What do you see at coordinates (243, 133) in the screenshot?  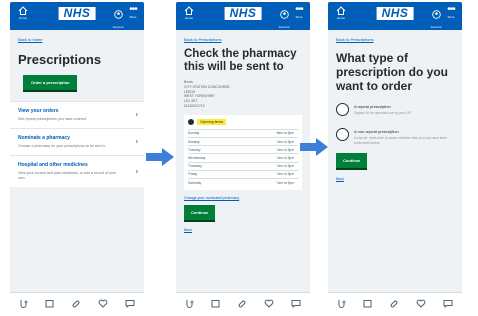 I see `table-row: Sunday 9am to 6pm` at bounding box center [243, 133].